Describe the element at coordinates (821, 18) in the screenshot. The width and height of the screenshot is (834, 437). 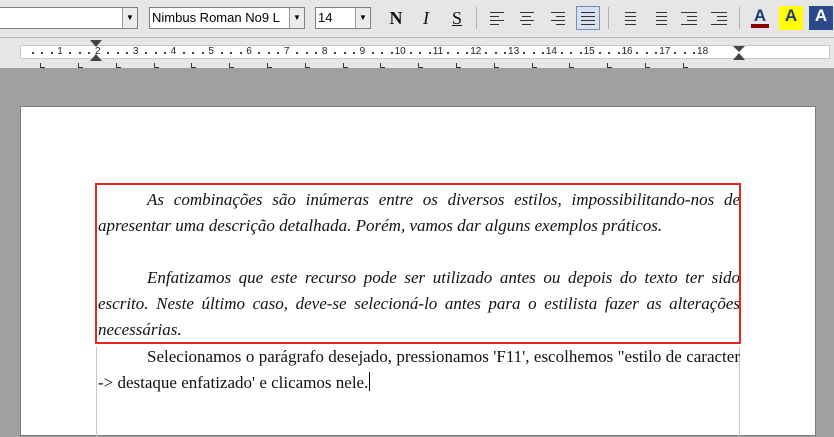
I see `background-color-button: A` at that location.